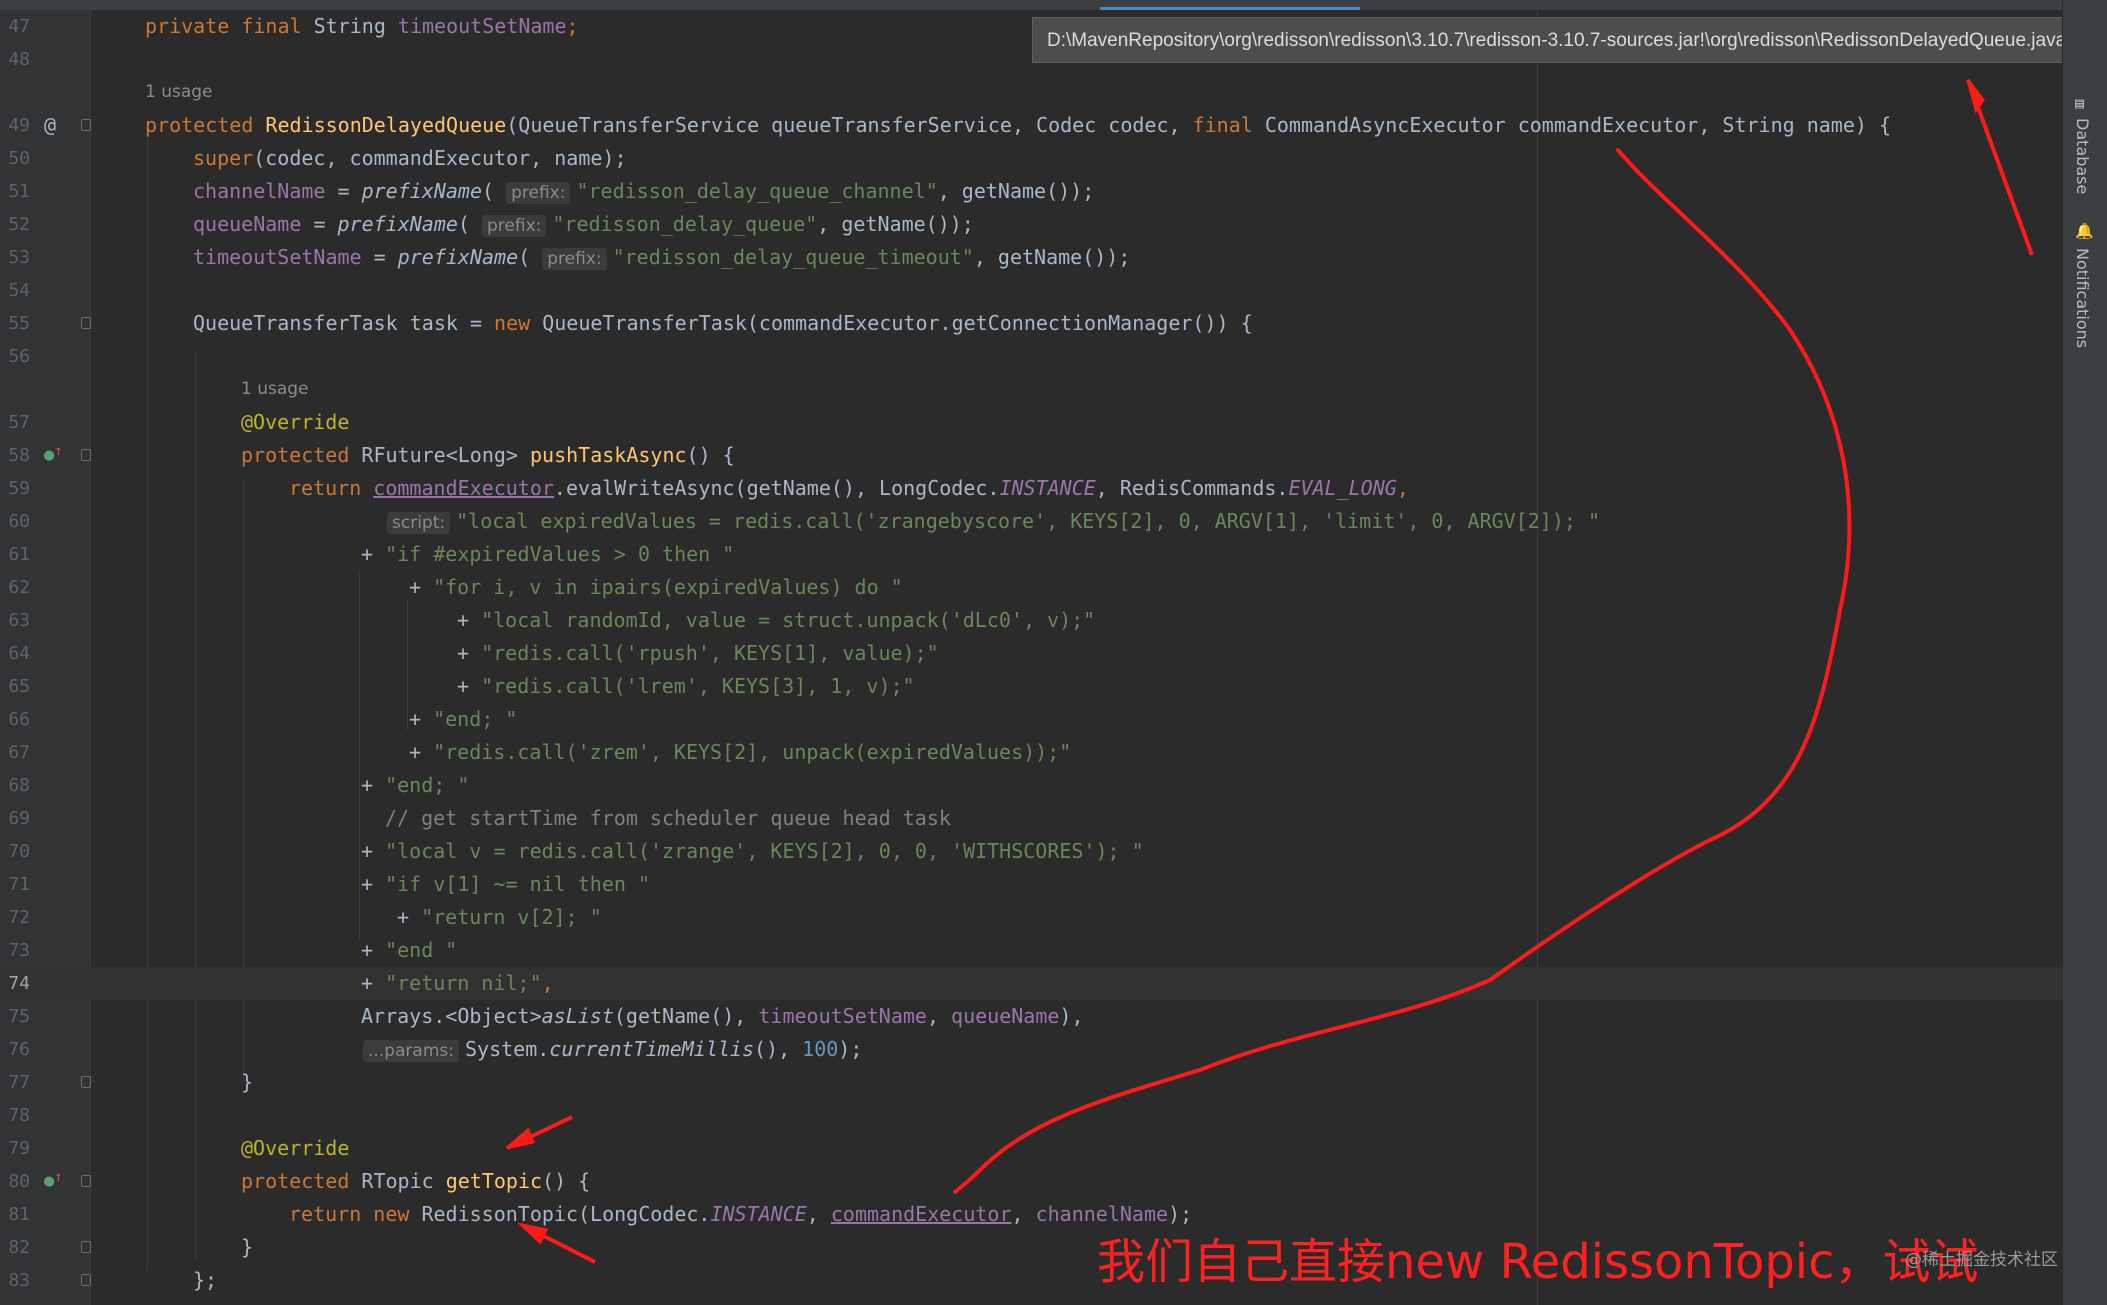 The width and height of the screenshot is (2107, 1305). Describe the element at coordinates (419, 523) in the screenshot. I see `param-hint: script:` at that location.